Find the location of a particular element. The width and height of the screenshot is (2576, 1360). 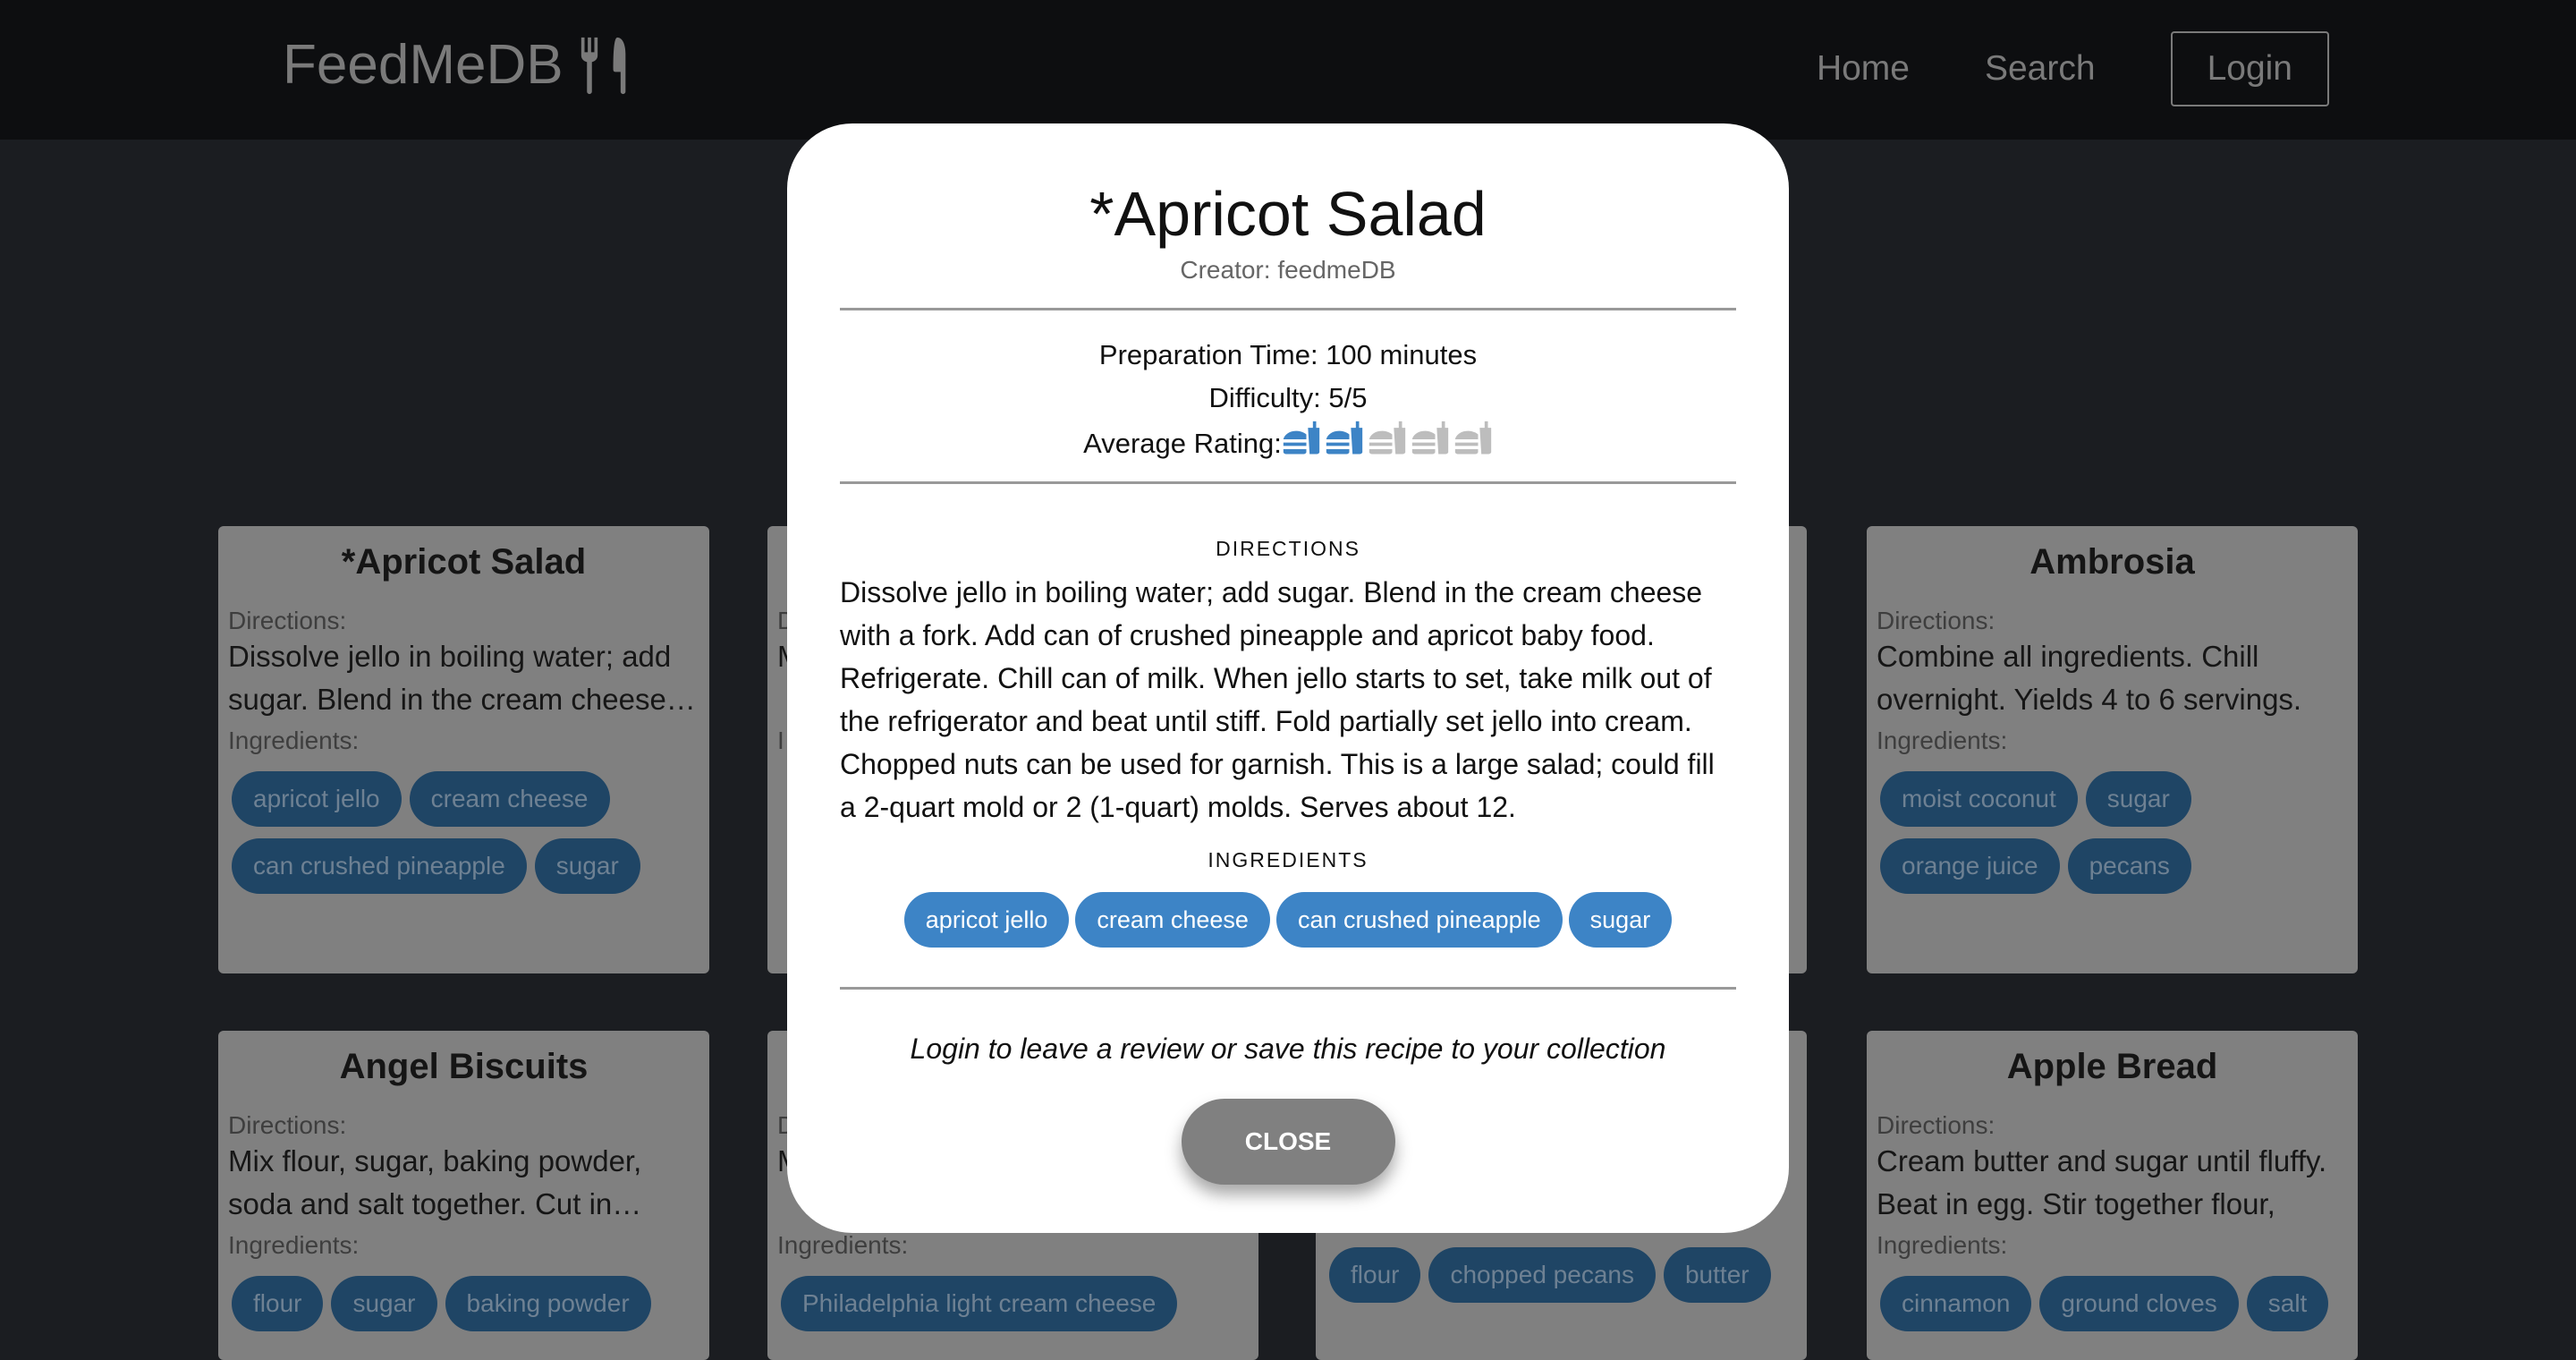

prep-time: Preparation Time: 100 minutes is located at coordinates (1288, 354).